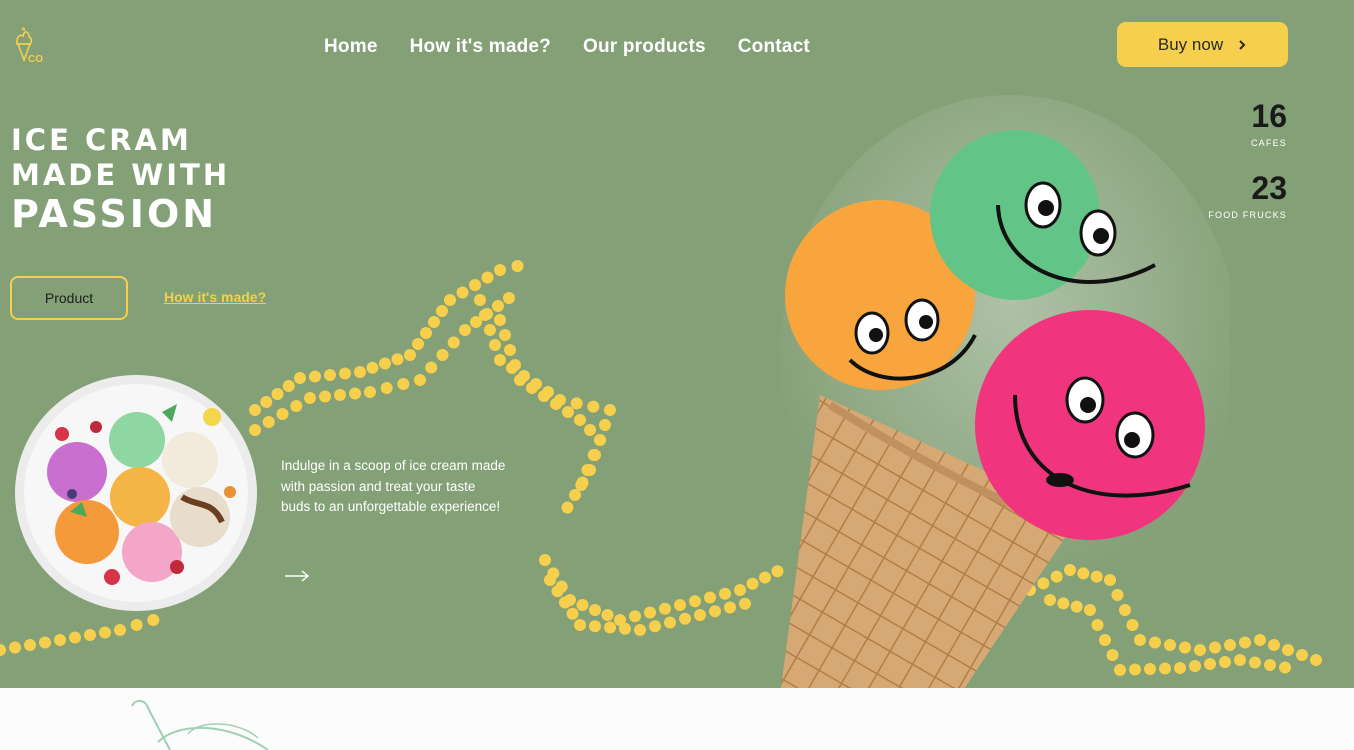 The image size is (1354, 750). I want to click on nav-contact: Contact, so click(774, 47).